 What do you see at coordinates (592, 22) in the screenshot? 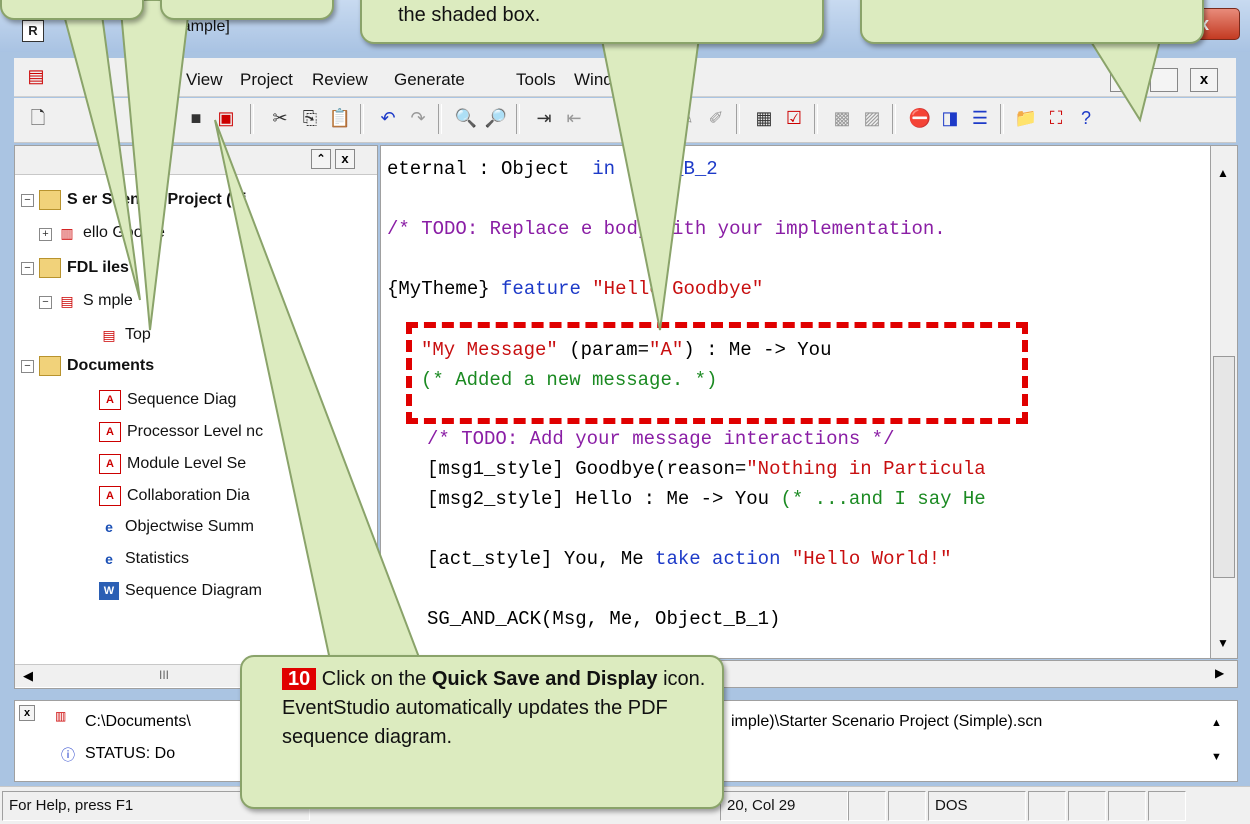
I see `callout-top-middle: the shaded box.` at bounding box center [592, 22].